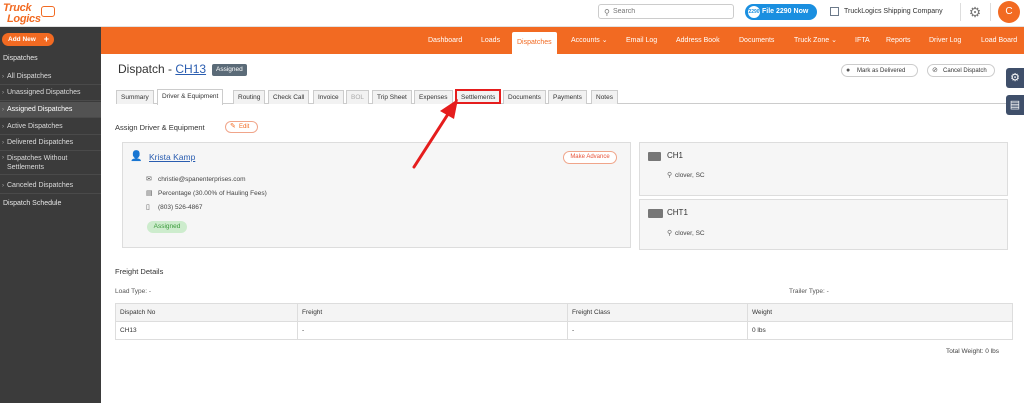 Image resolution: width=1024 pixels, height=403 pixels. Describe the element at coordinates (880, 312) in the screenshot. I see `column-header: Weight` at that location.